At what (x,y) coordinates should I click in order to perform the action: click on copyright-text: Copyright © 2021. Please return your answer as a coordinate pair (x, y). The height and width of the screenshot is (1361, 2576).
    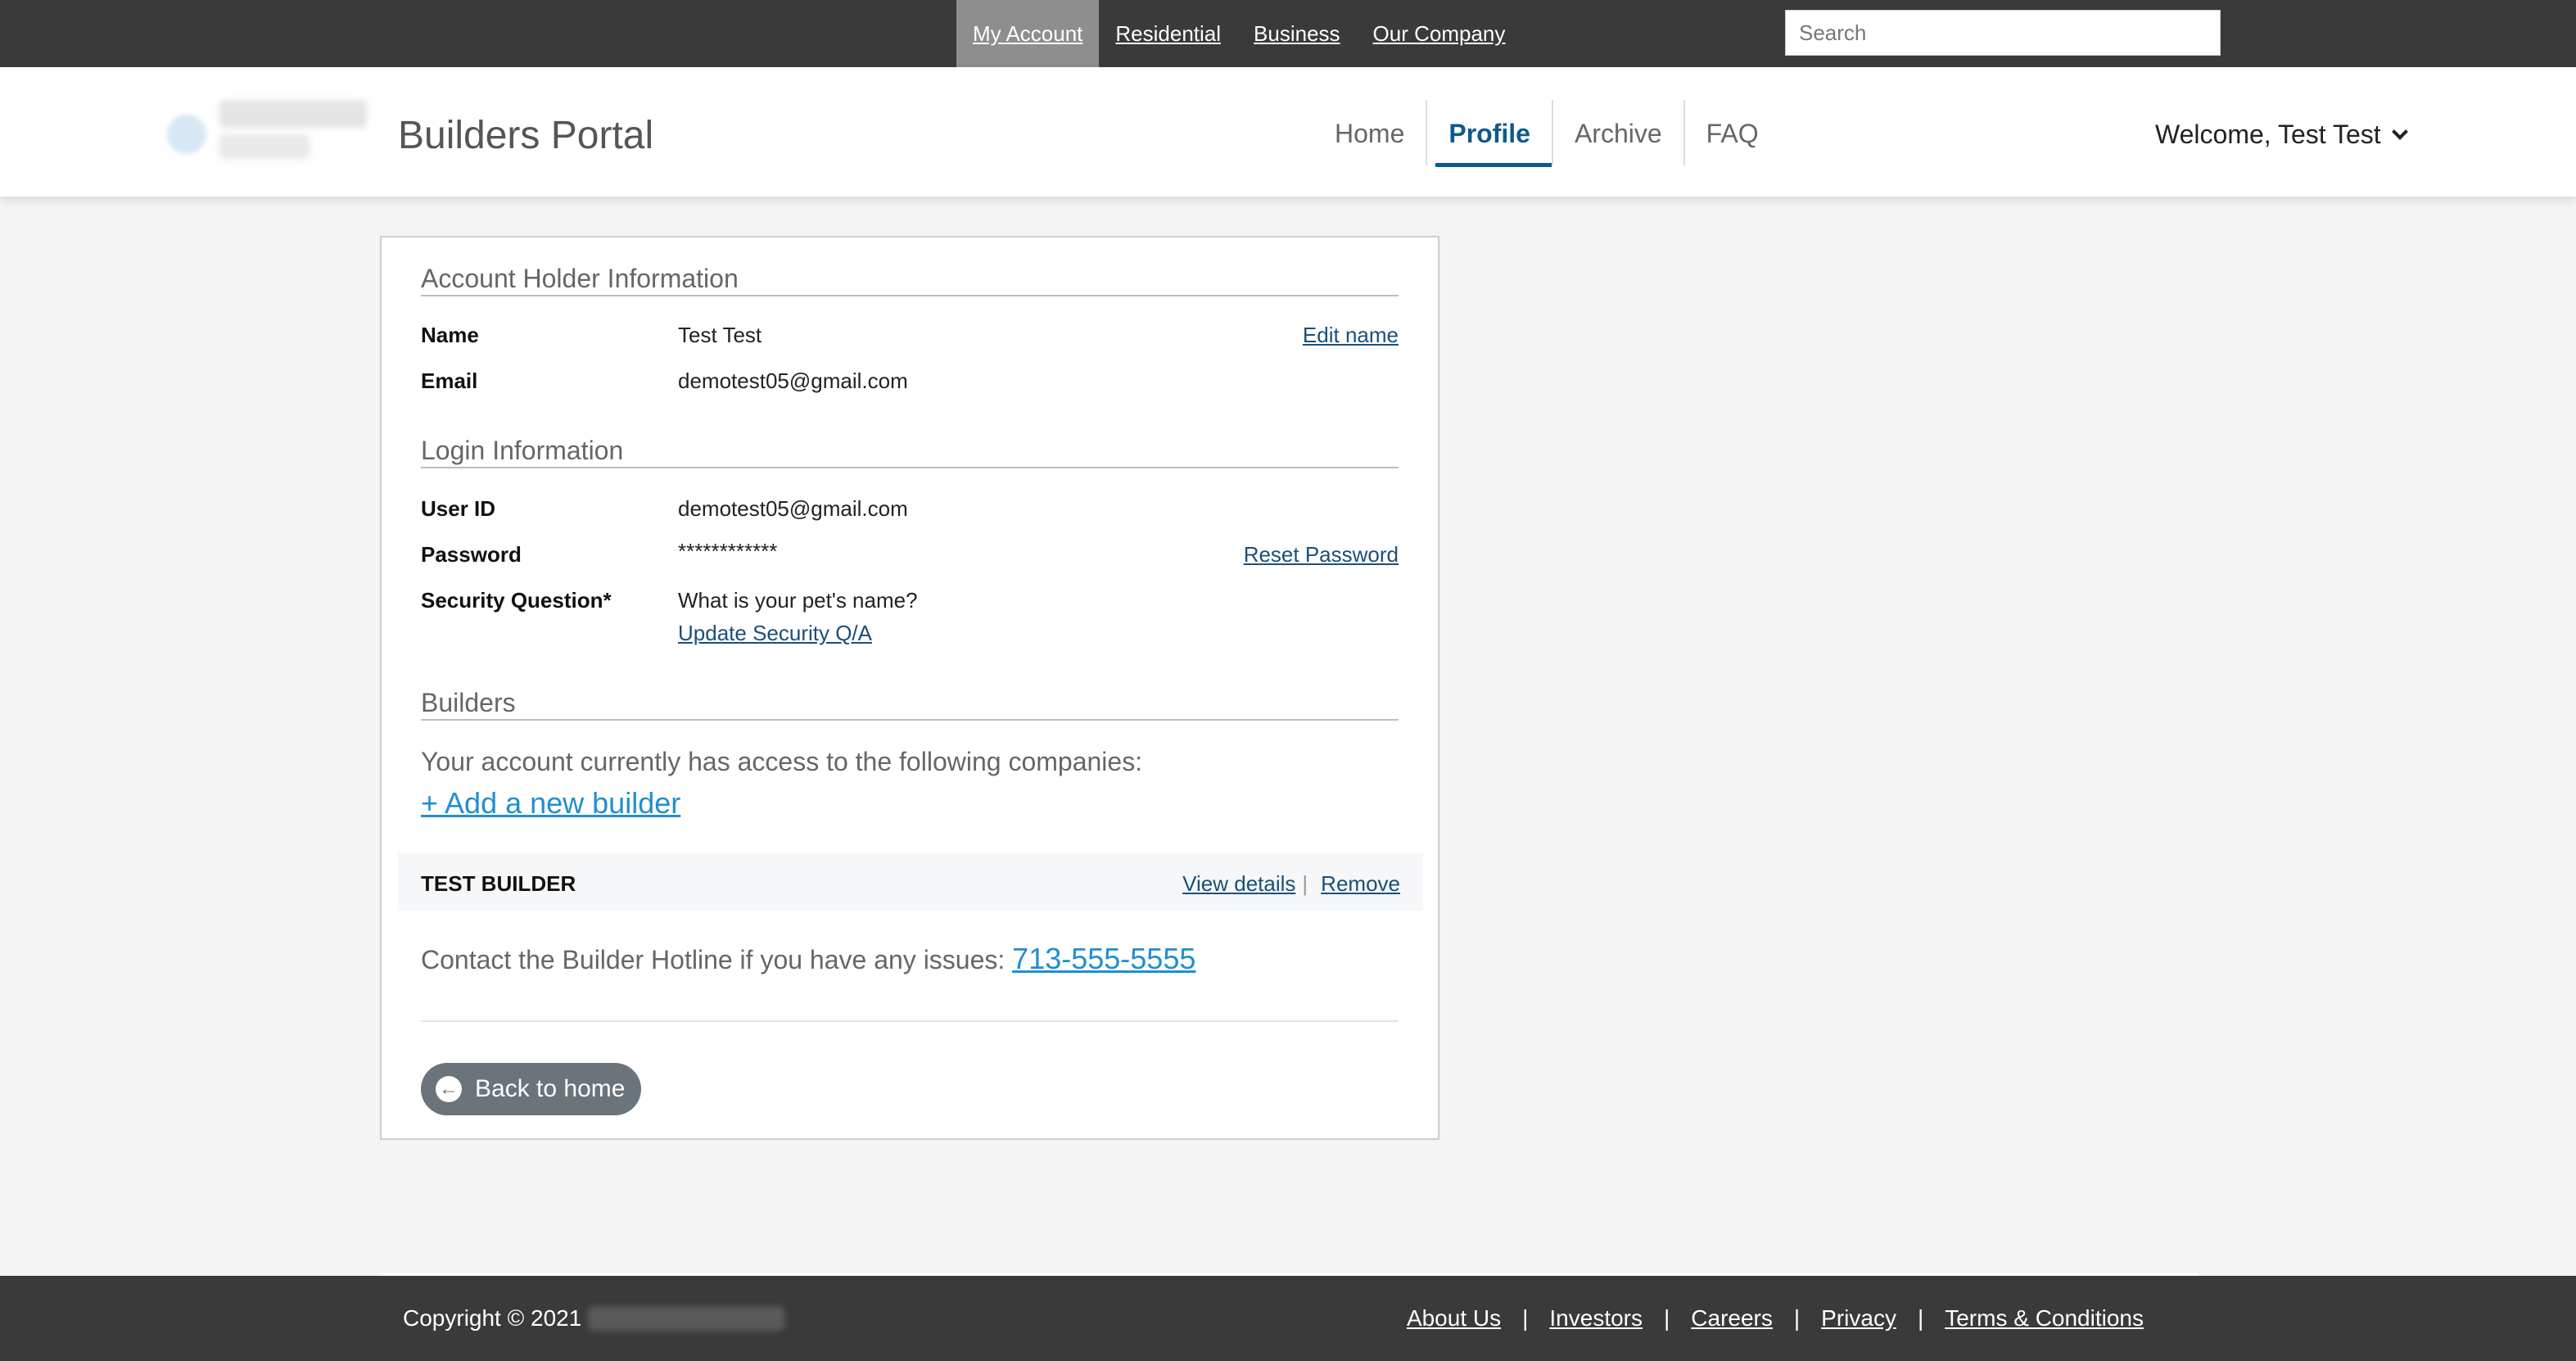
    Looking at the image, I should click on (493, 1318).